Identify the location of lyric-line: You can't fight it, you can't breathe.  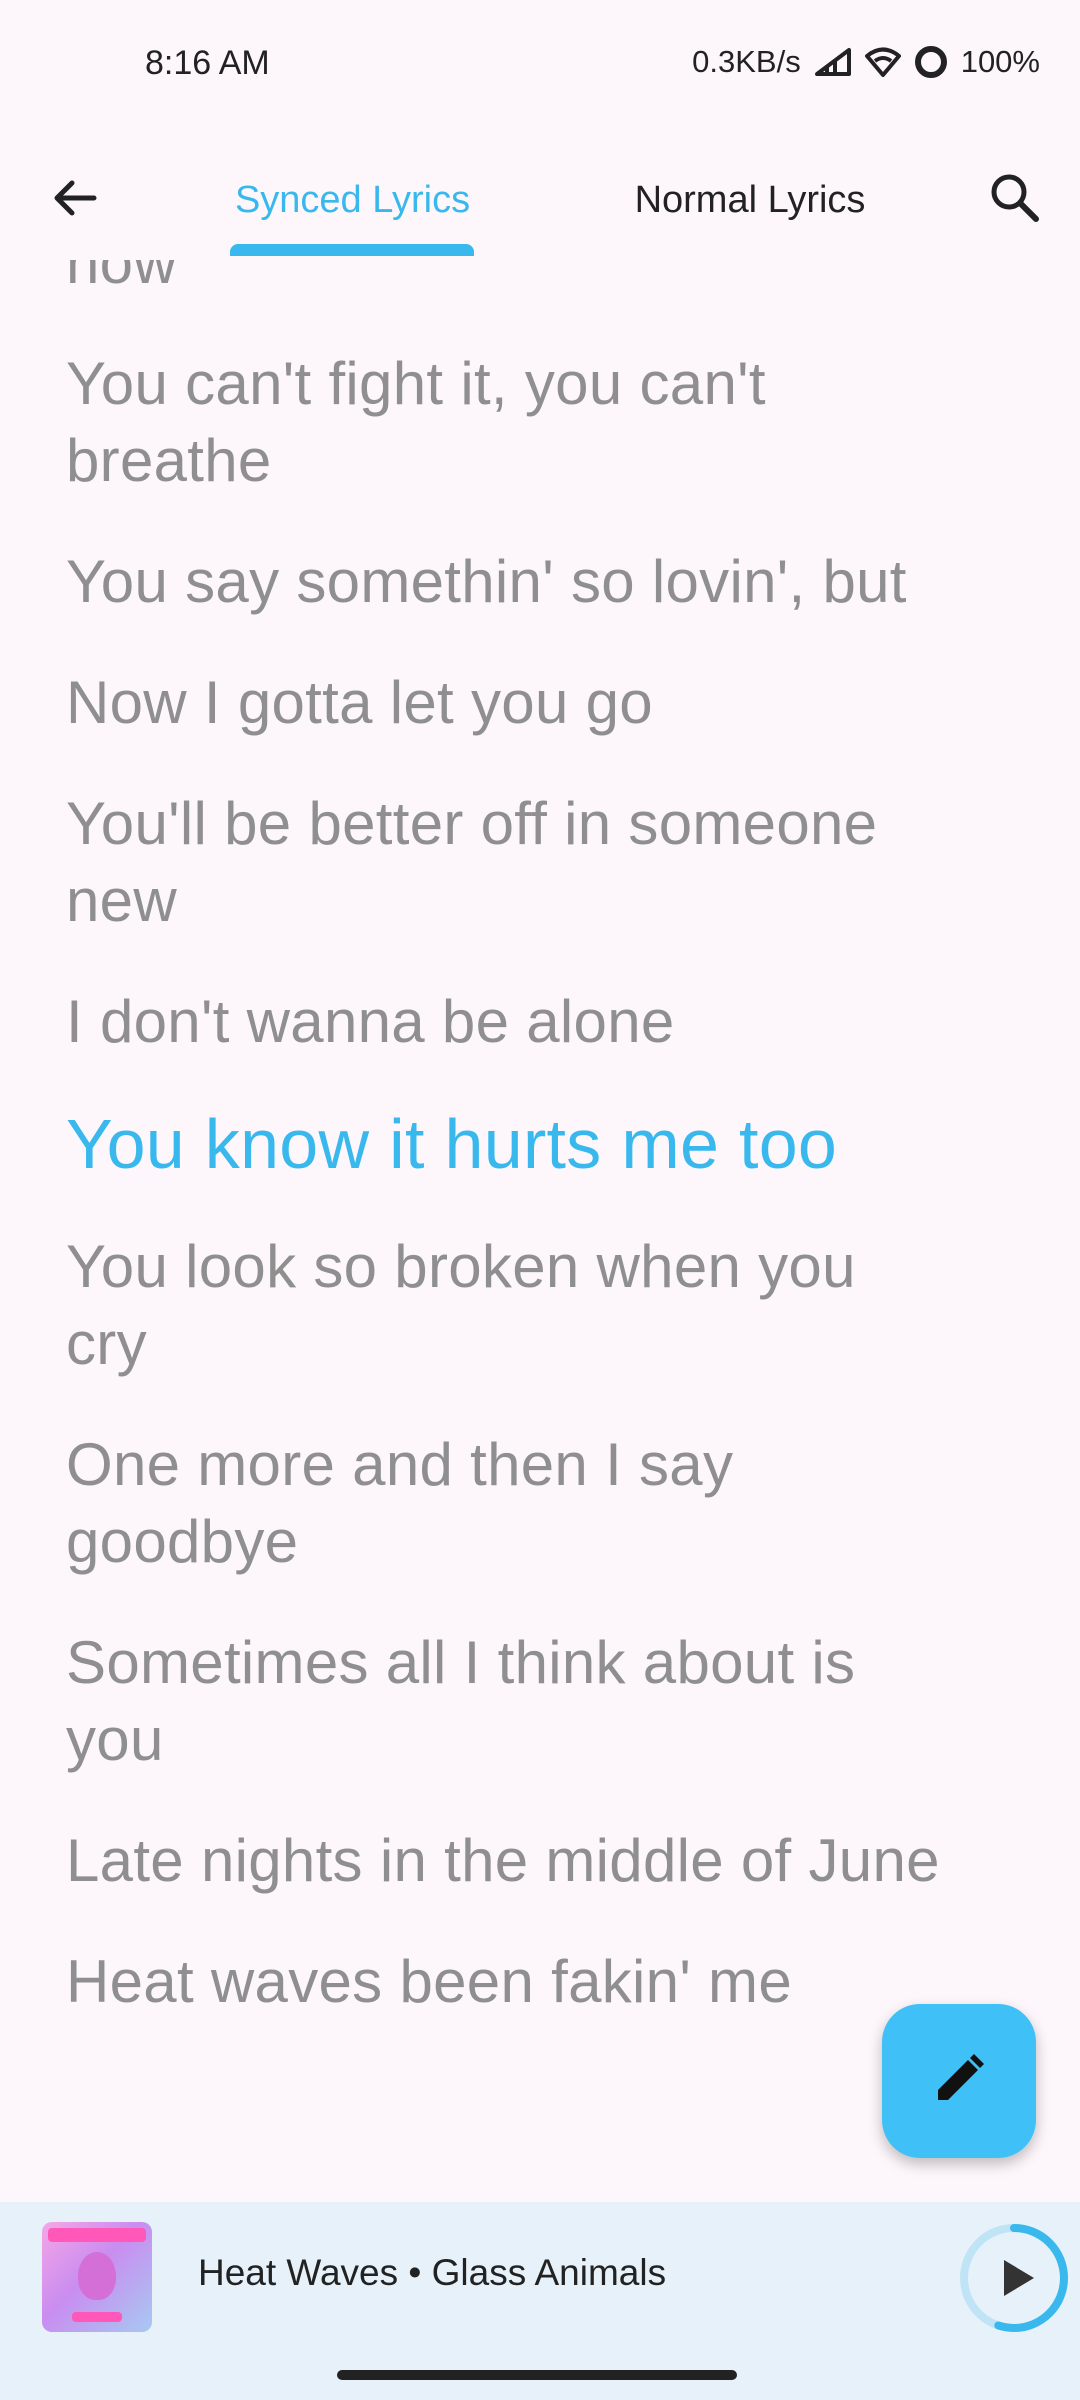
(506, 422).